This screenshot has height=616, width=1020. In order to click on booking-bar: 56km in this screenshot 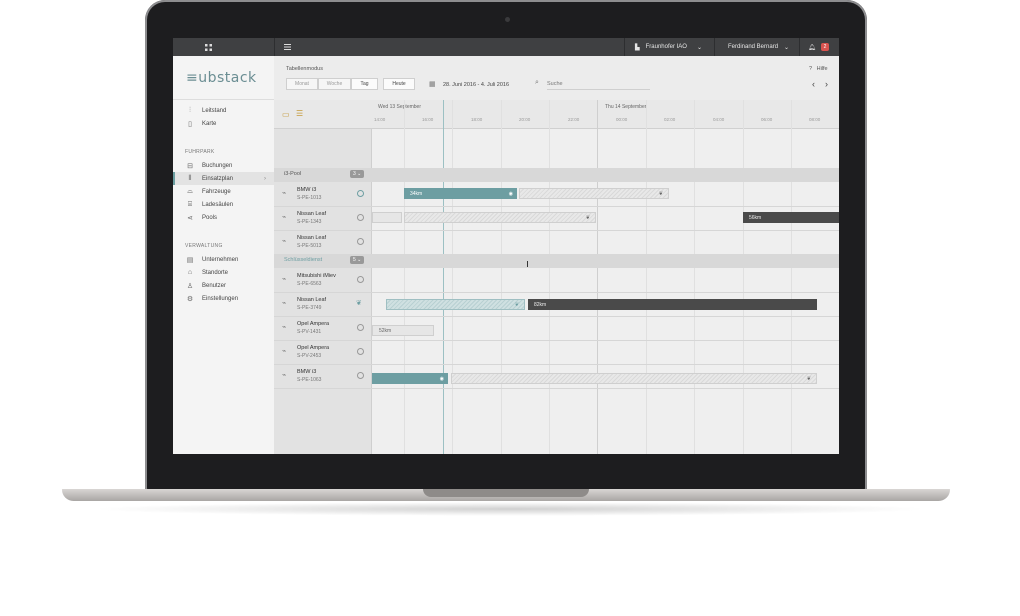, I will do `click(791, 217)`.